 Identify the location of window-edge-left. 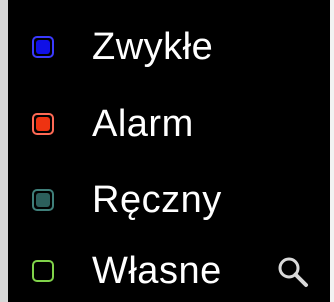
(4, 151).